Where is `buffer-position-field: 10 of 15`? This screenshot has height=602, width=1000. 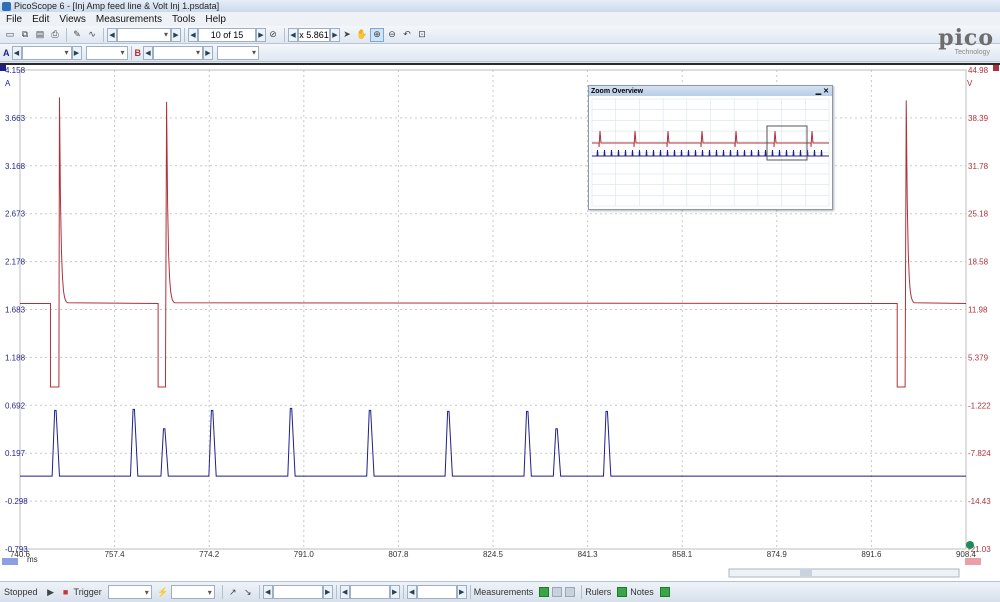 buffer-position-field: 10 of 15 is located at coordinates (227, 34).